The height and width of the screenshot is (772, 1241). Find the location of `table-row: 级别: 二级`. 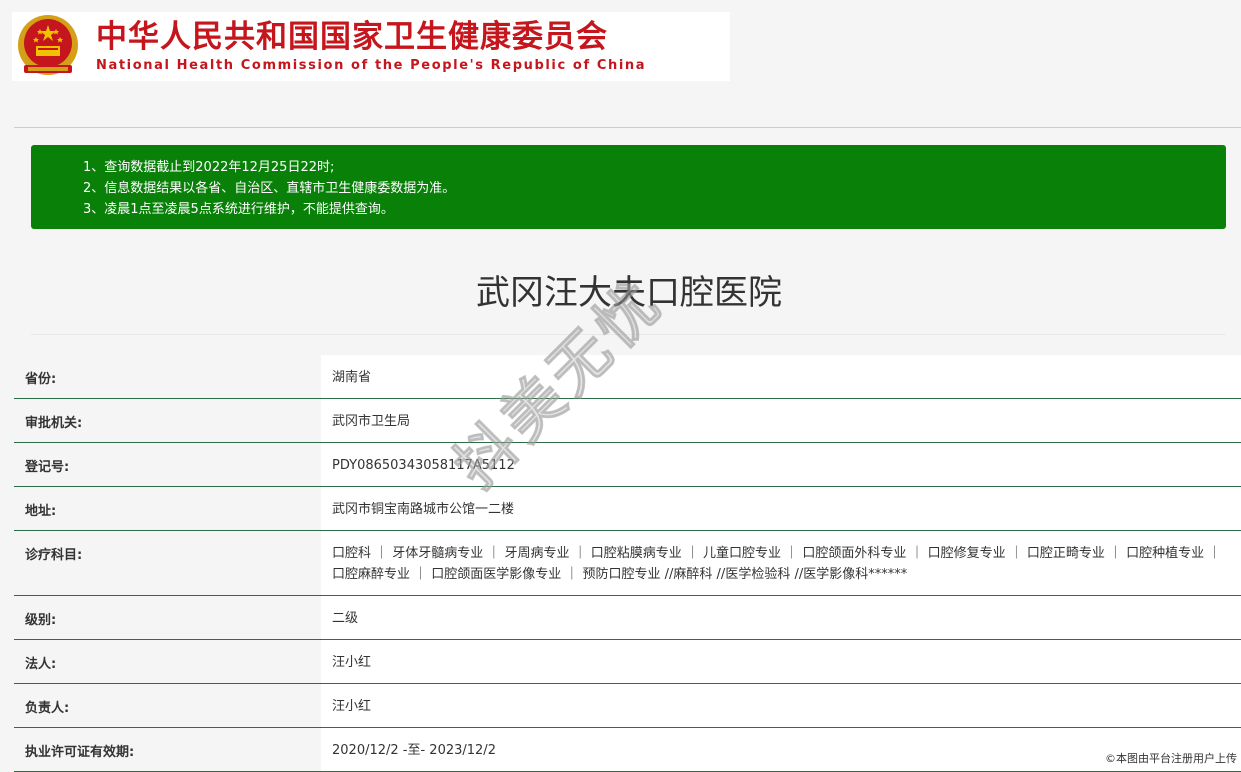

table-row: 级别: 二级 is located at coordinates (627, 618).